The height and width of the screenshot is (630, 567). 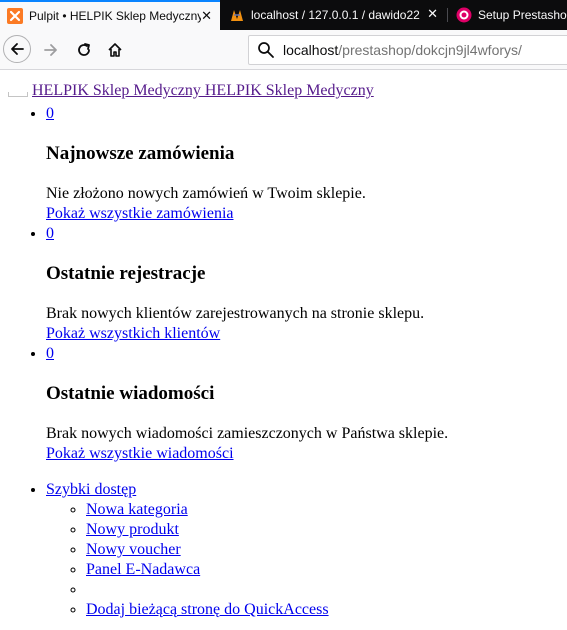 I want to click on quick-access-item: Nowa kategoria, so click(x=326, y=510).